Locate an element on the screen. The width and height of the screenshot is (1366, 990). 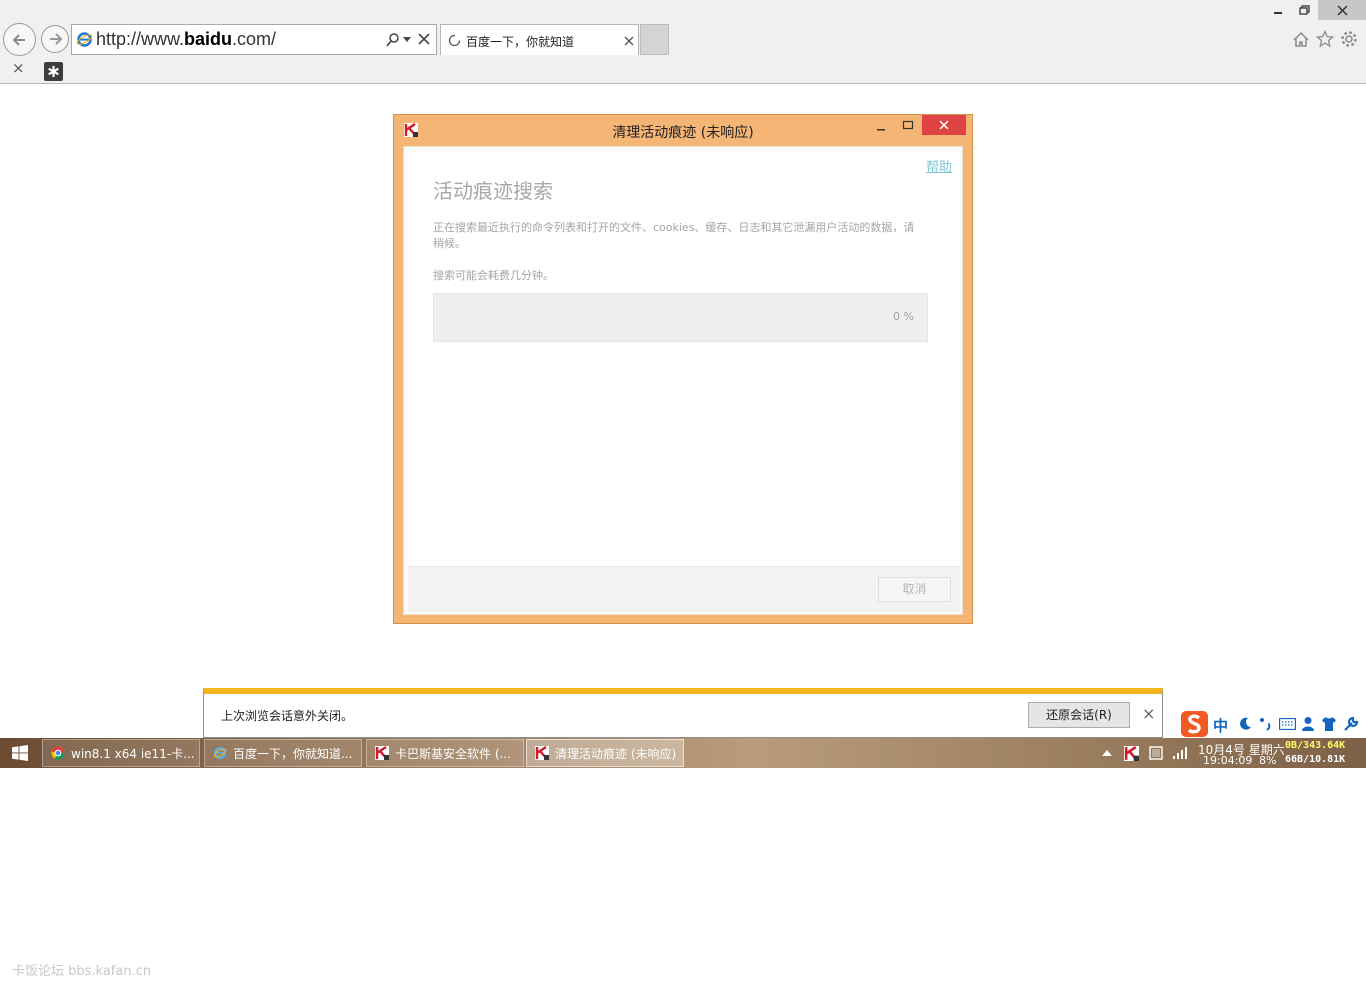
stop-icon is located at coordinates (424, 39).